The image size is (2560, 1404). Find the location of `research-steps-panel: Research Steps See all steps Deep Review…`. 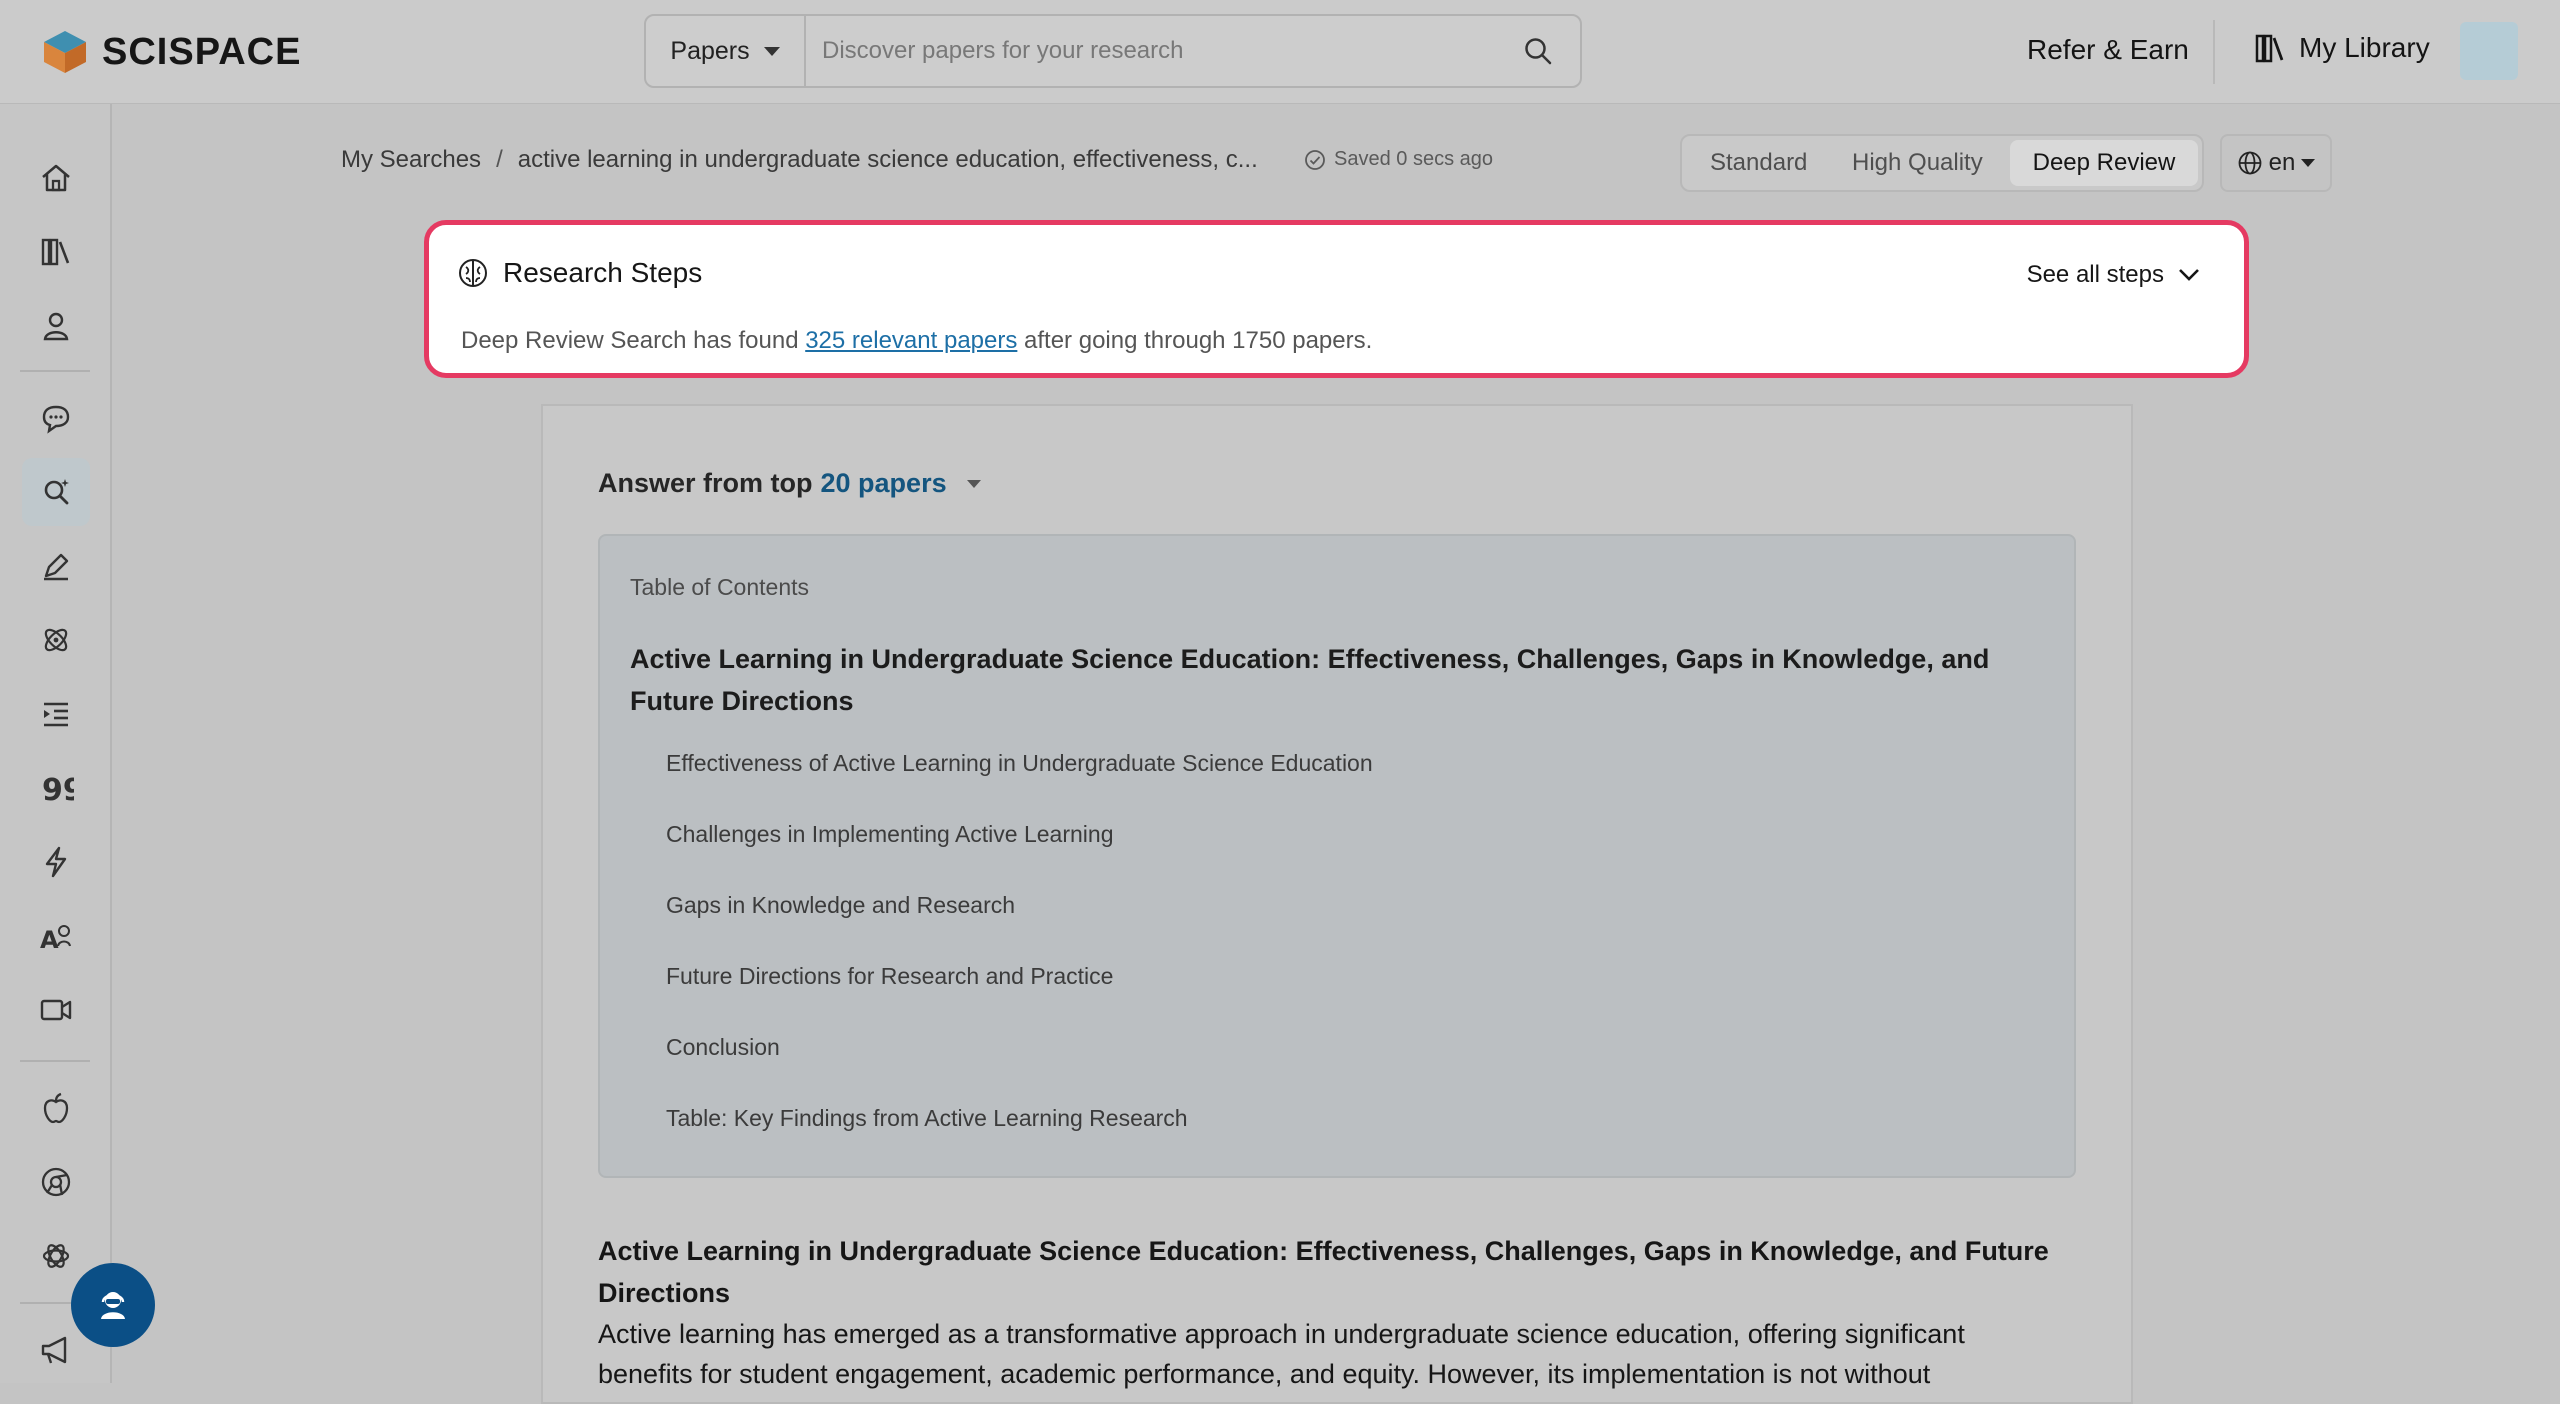

research-steps-panel: Research Steps See all steps Deep Review… is located at coordinates (1336, 299).